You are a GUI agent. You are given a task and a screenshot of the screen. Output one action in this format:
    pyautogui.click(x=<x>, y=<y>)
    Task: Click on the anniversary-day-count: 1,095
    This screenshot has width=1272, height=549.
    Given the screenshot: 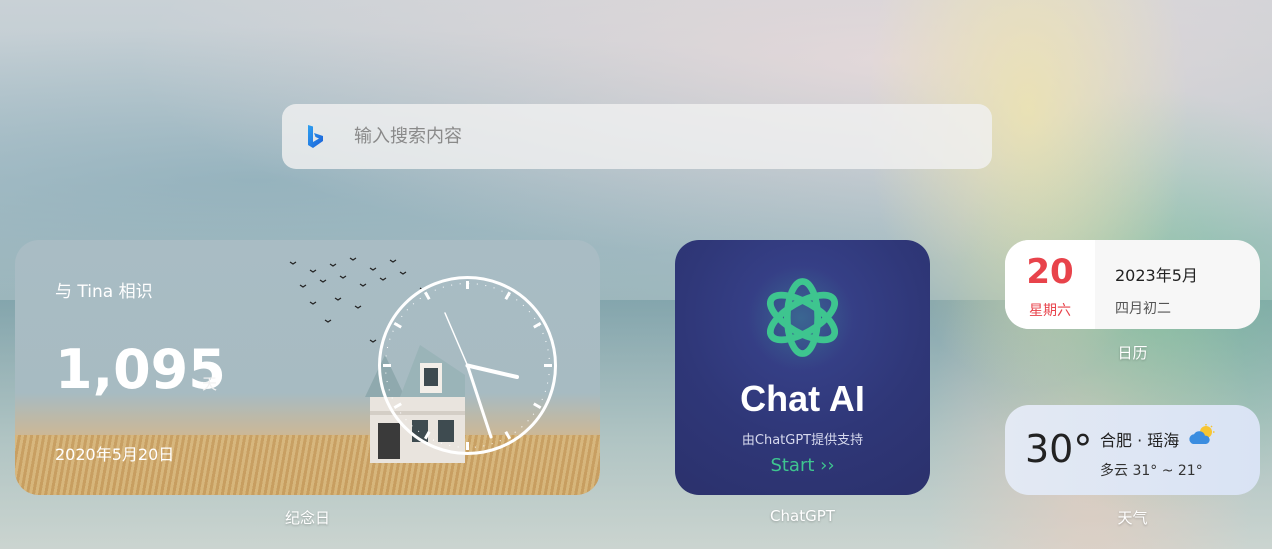 What is the action you would take?
    pyautogui.click(x=140, y=369)
    